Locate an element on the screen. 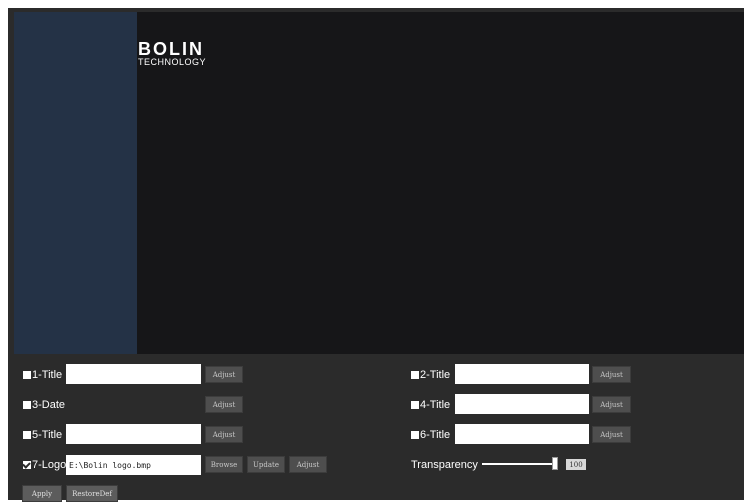 The width and height of the screenshot is (752, 502). title6-adjust-button: Adjust is located at coordinates (611, 434).